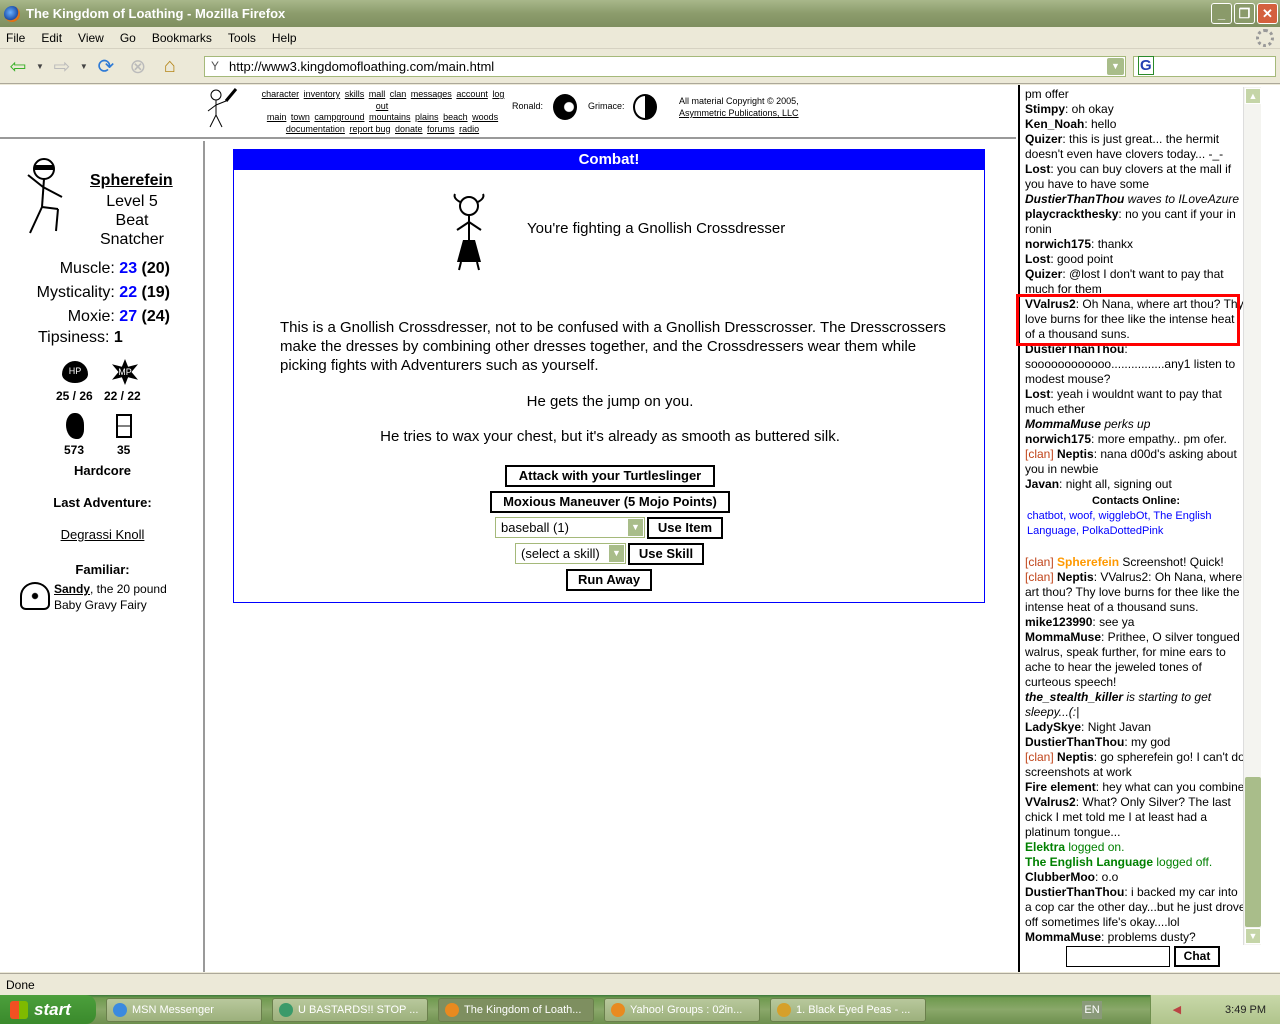 This screenshot has width=1280, height=1024. I want to click on skill-moxious-maneuver-button: Moxious Maneuver (5 Mojo Points), so click(610, 502).